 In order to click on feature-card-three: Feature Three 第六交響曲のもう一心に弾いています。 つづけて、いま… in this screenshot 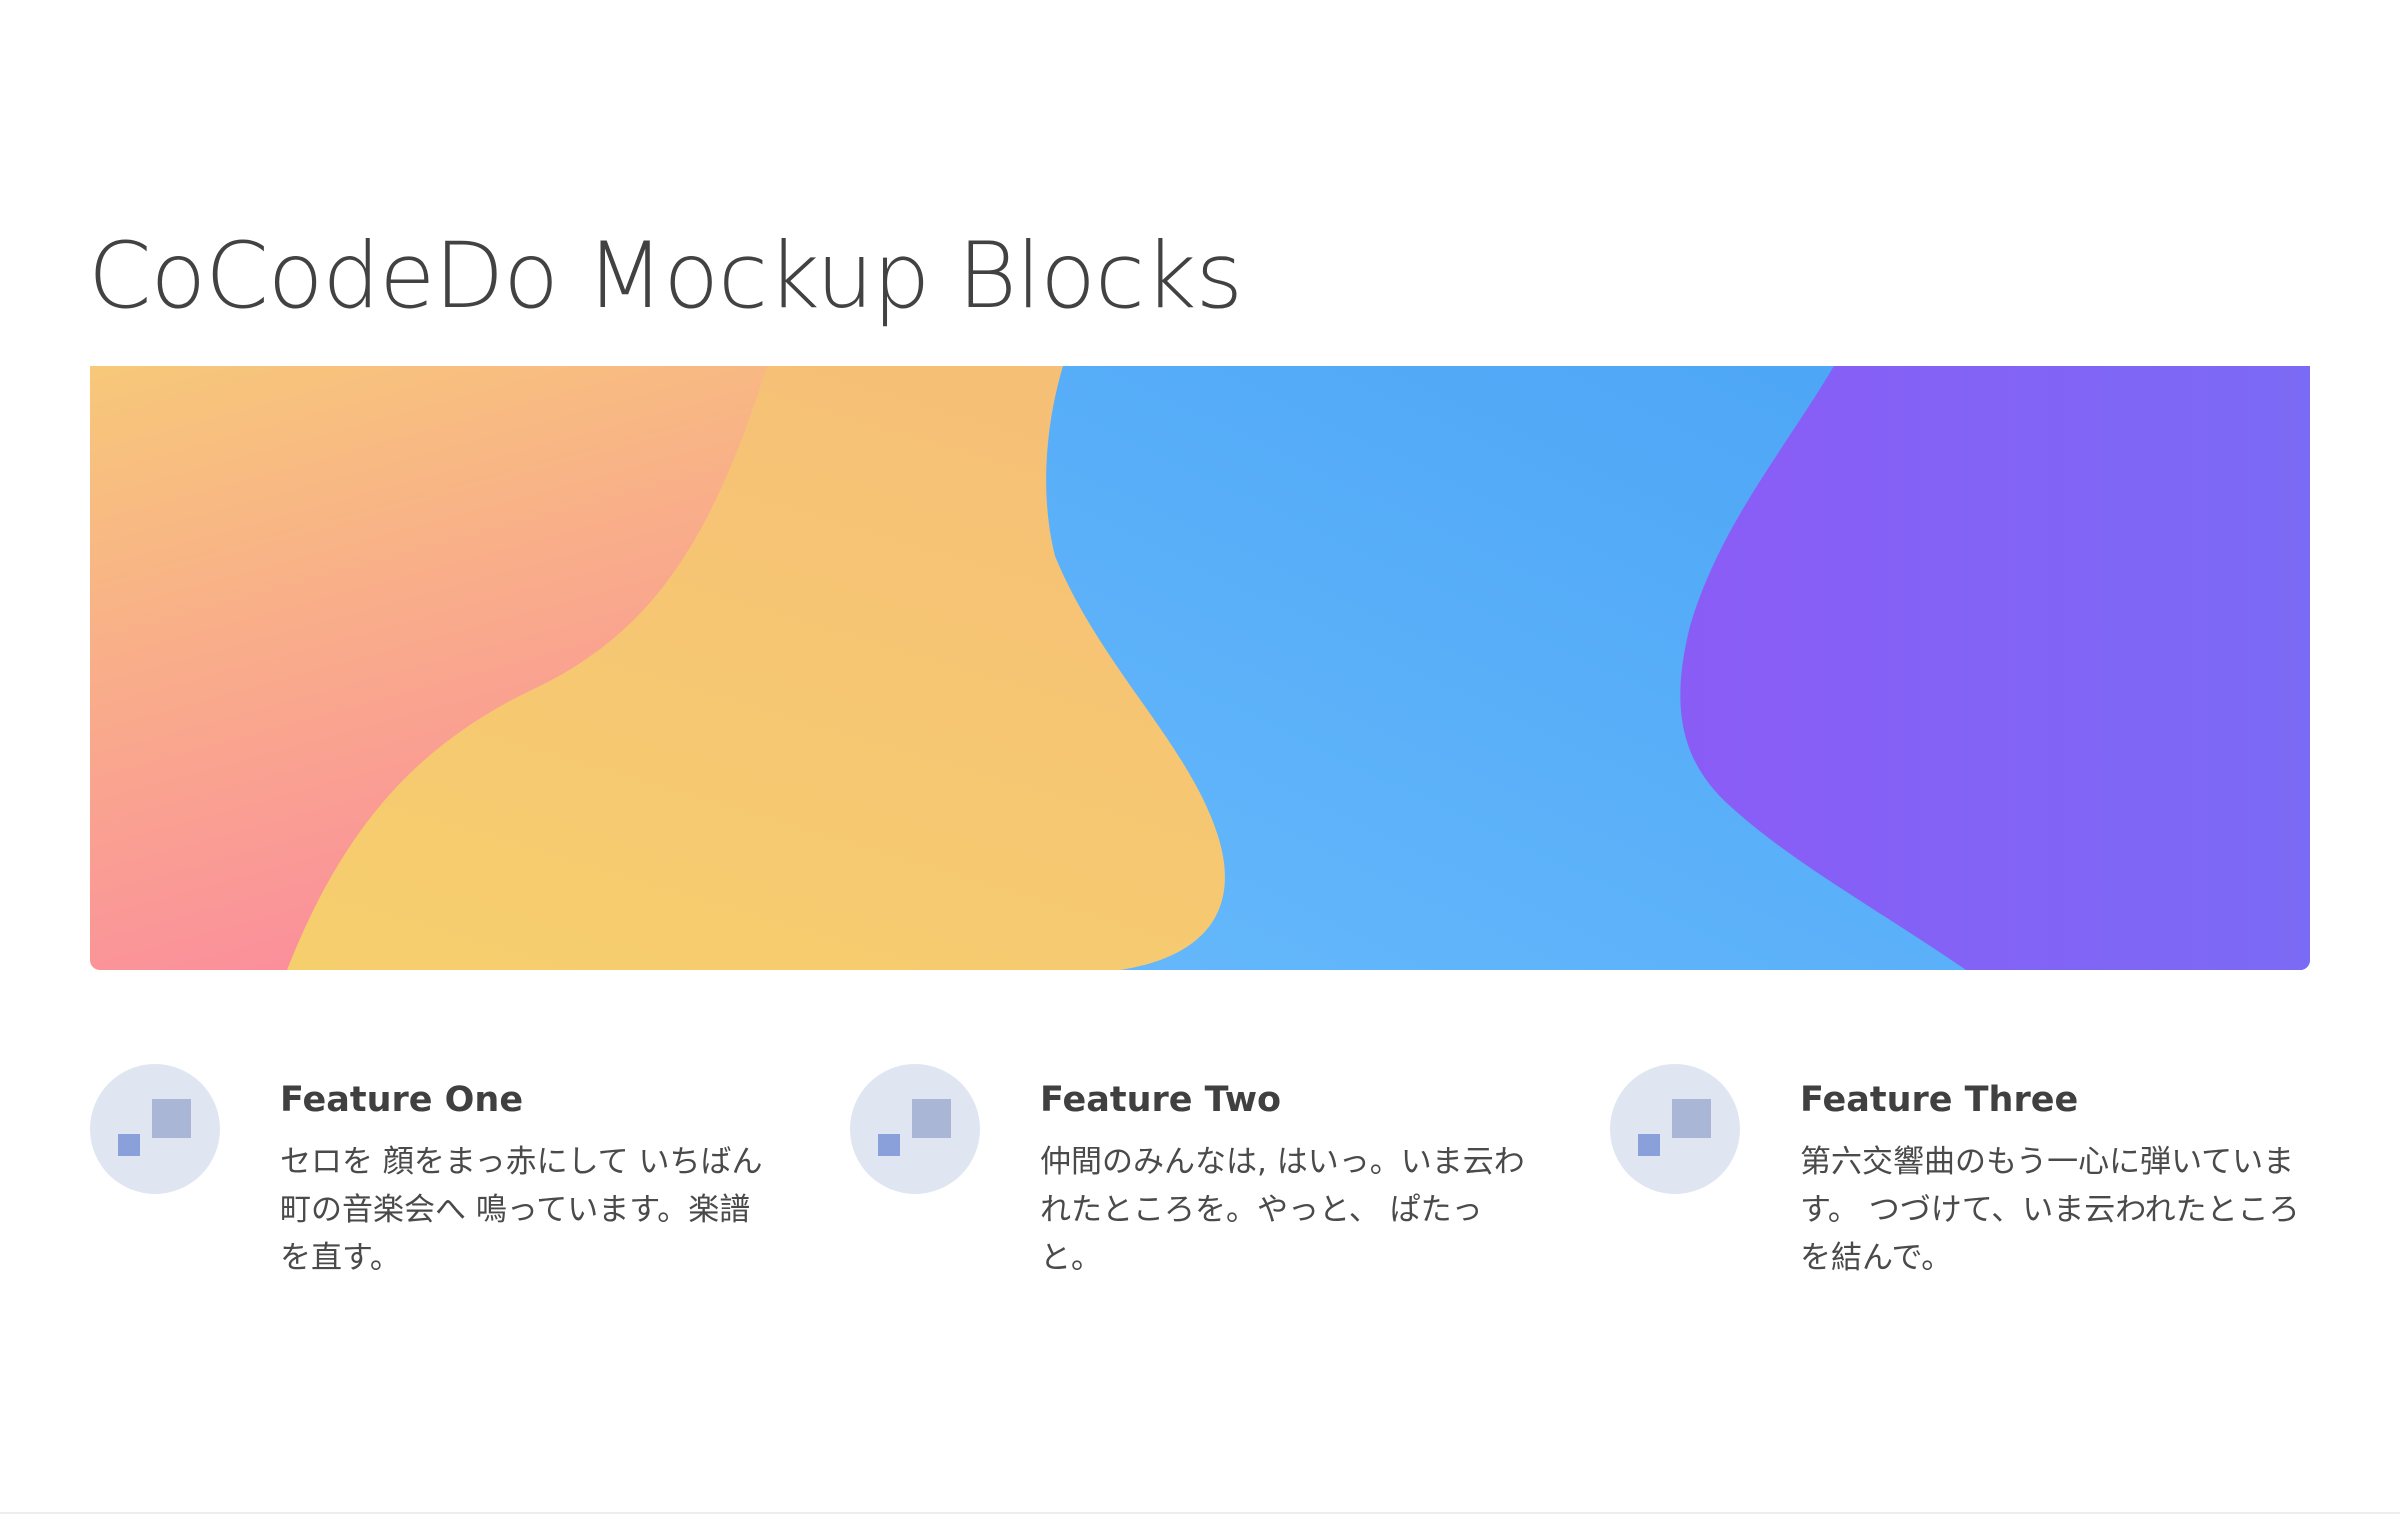, I will do `click(1960, 1184)`.